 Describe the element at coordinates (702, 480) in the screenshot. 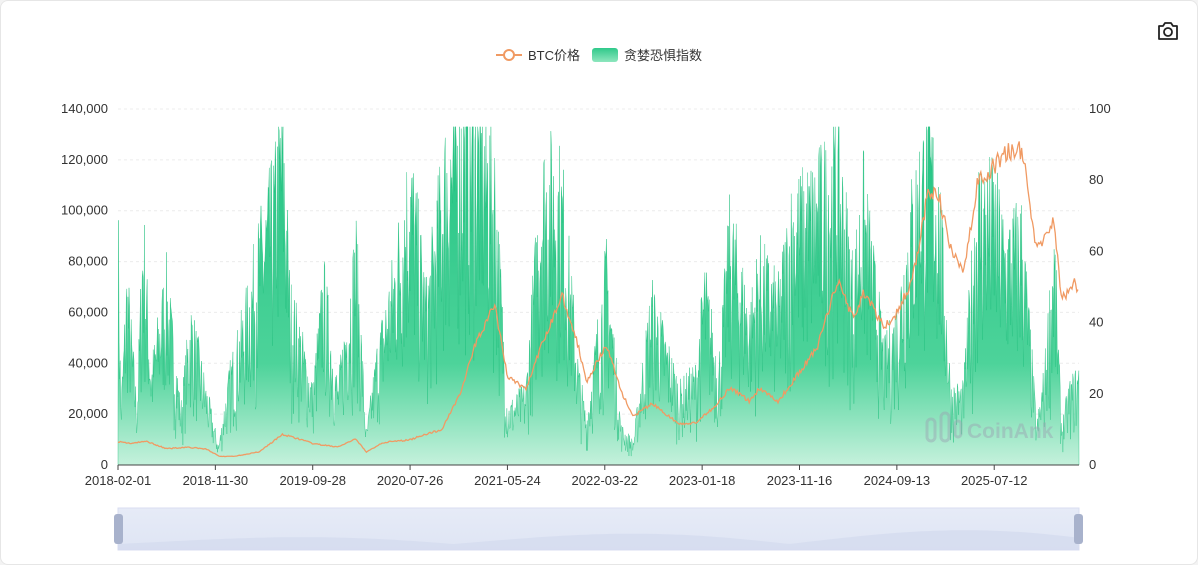

I see `x-tick-label: 2023-01-18` at that location.